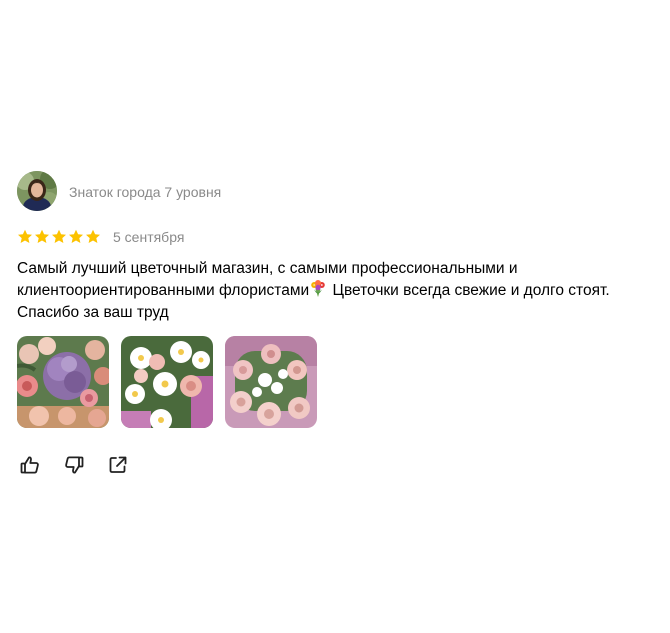  Describe the element at coordinates (63, 382) in the screenshot. I see `photo-bouquet-hydrangea` at that location.